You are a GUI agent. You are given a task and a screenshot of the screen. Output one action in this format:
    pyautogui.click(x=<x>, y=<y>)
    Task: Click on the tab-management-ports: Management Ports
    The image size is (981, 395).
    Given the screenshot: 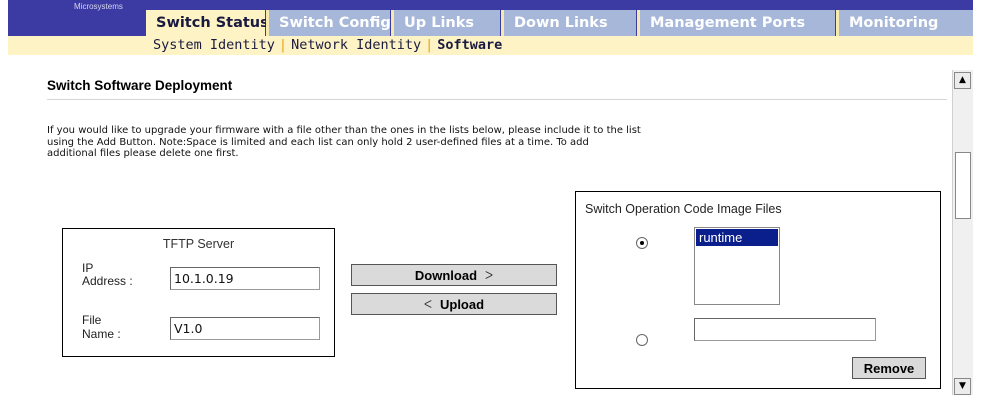 What is the action you would take?
    pyautogui.click(x=736, y=23)
    